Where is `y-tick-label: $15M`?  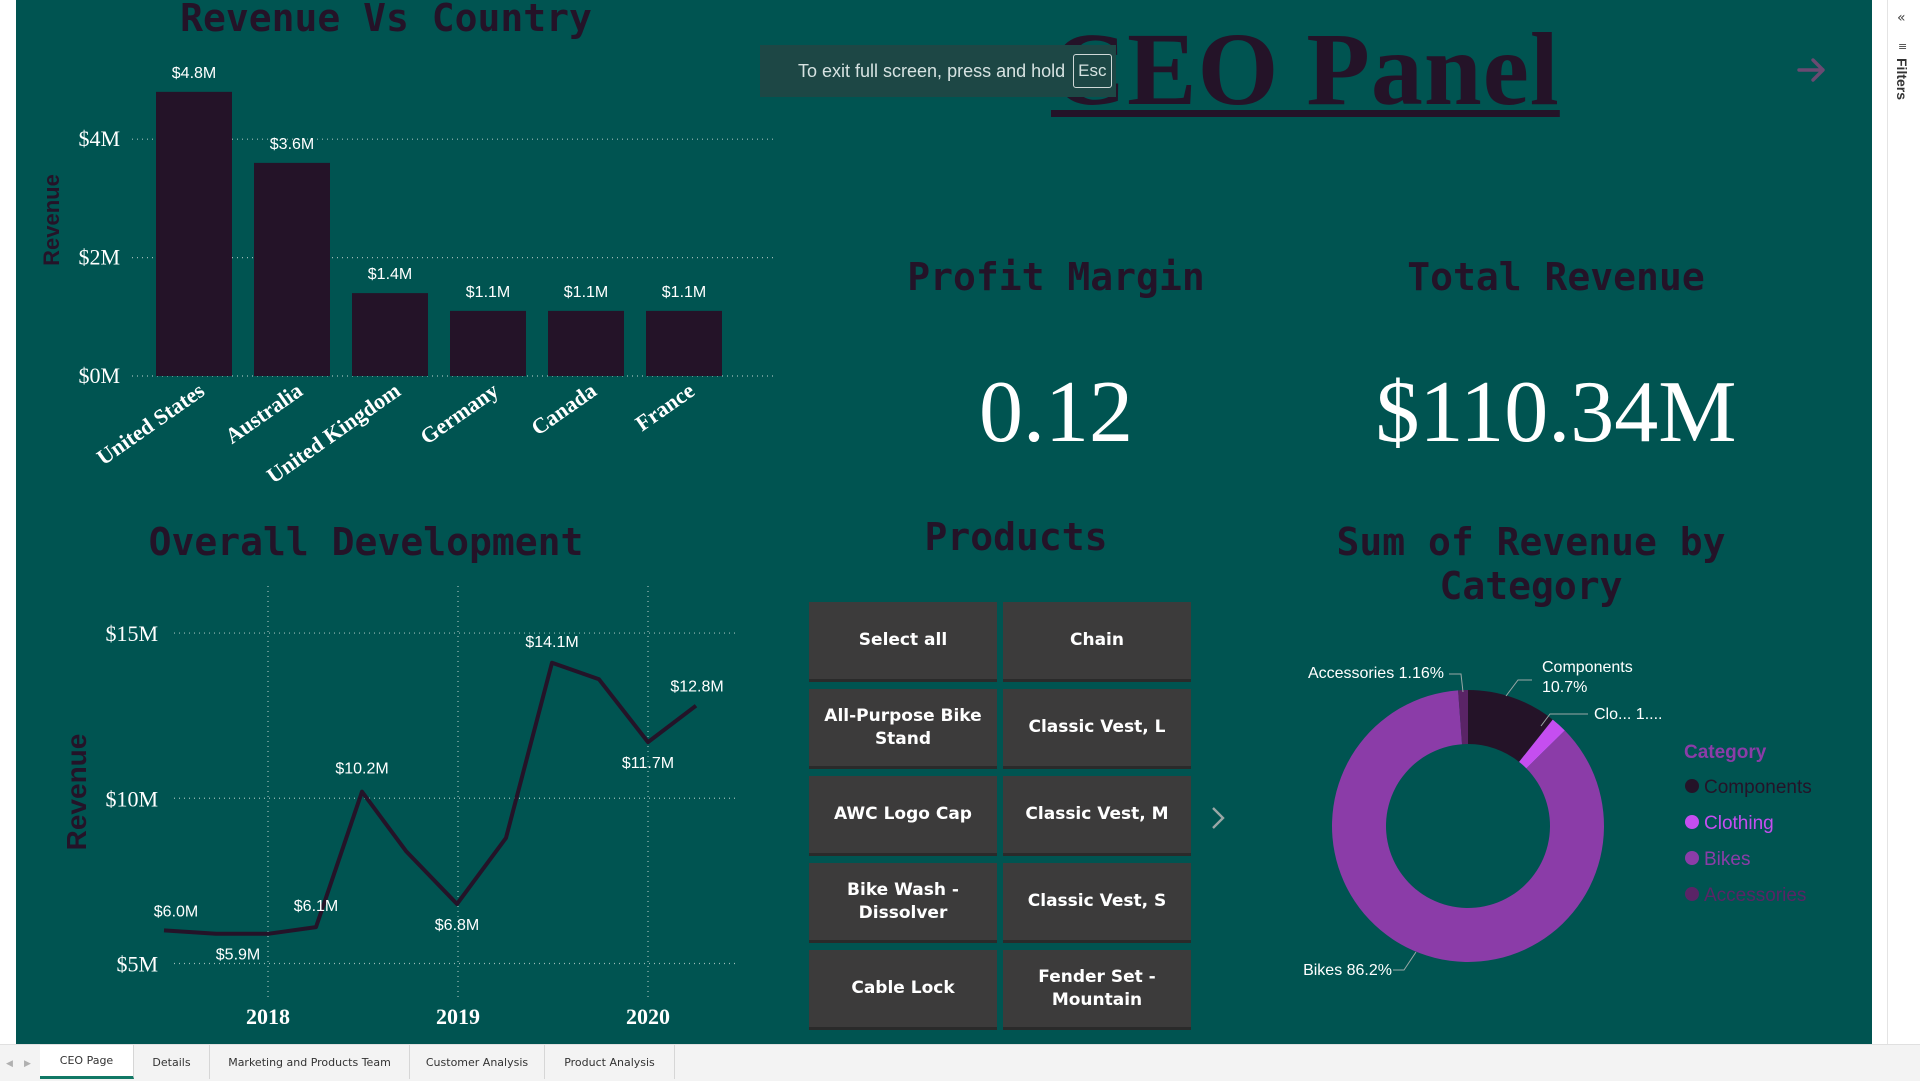
y-tick-label: $15M is located at coordinates (131, 633).